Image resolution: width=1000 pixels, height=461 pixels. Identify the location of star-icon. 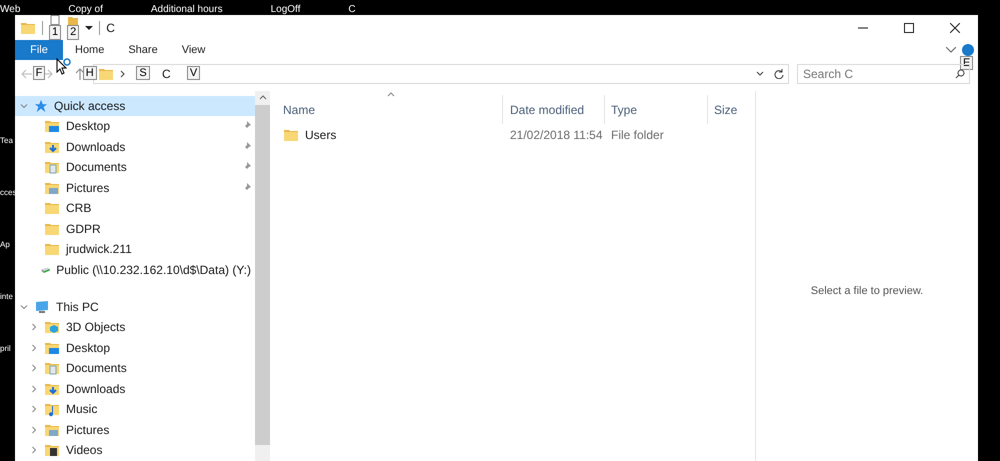
(41, 106).